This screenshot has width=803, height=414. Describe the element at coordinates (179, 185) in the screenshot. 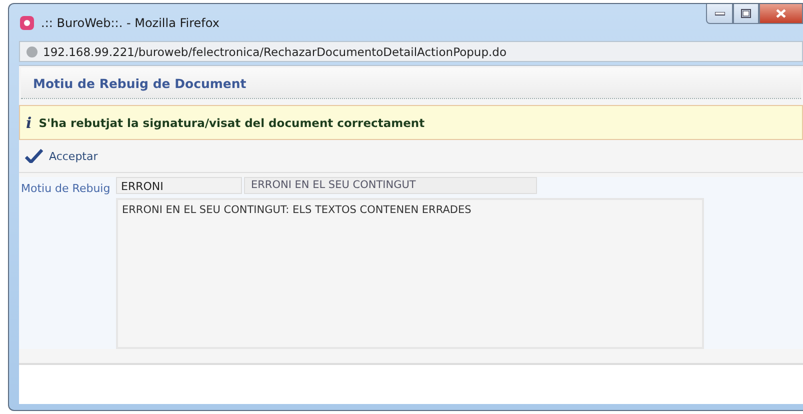

I see `code-field: ERRONI` at that location.